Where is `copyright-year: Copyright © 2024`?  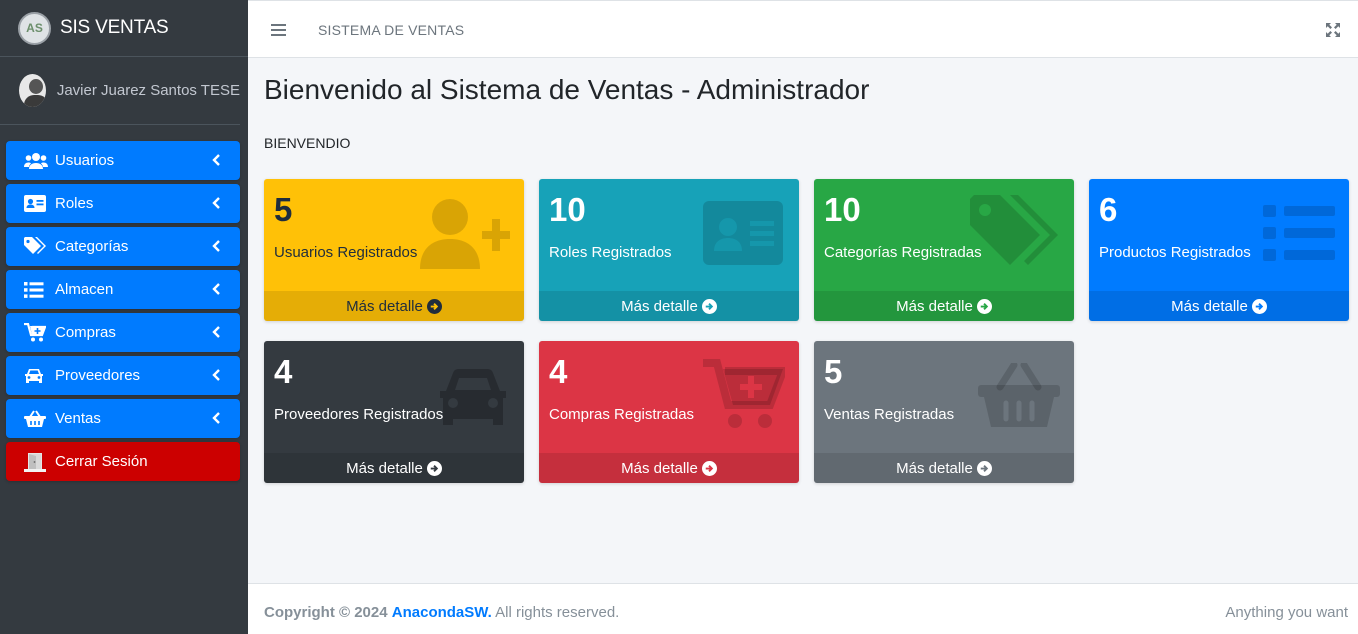 copyright-year: Copyright © 2024 is located at coordinates (326, 612).